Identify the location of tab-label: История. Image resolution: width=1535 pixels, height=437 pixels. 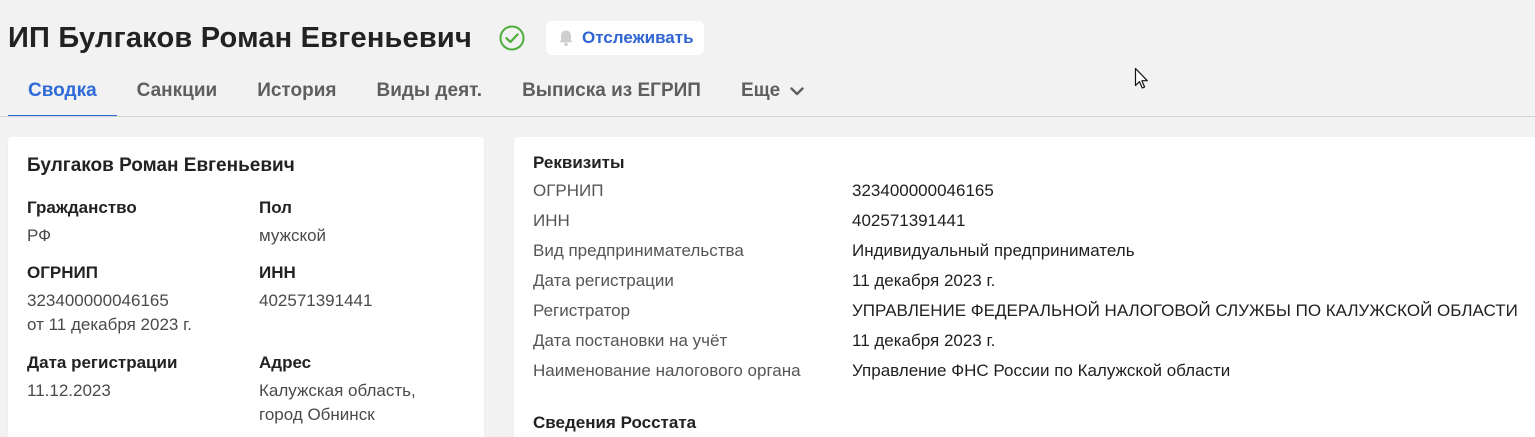
(297, 90).